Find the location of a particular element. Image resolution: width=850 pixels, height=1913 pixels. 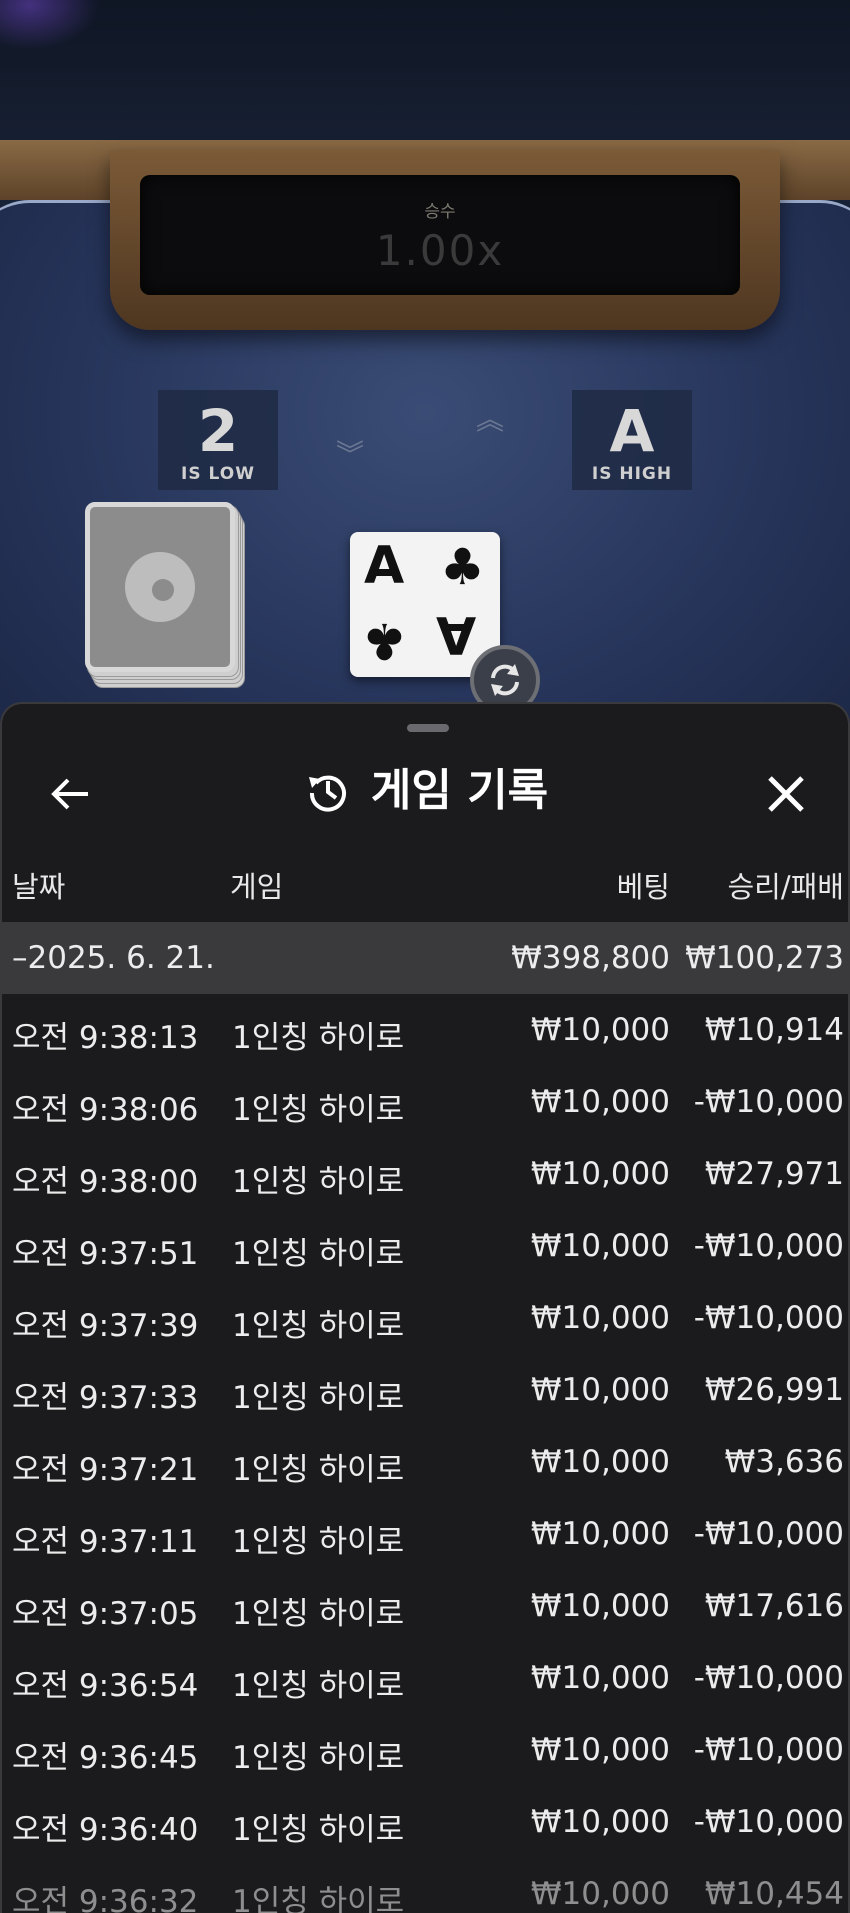

table-row: 오전 9:38:13 1인칭 하이로 ₩10,000 ₩10,914 is located at coordinates (425, 1030).